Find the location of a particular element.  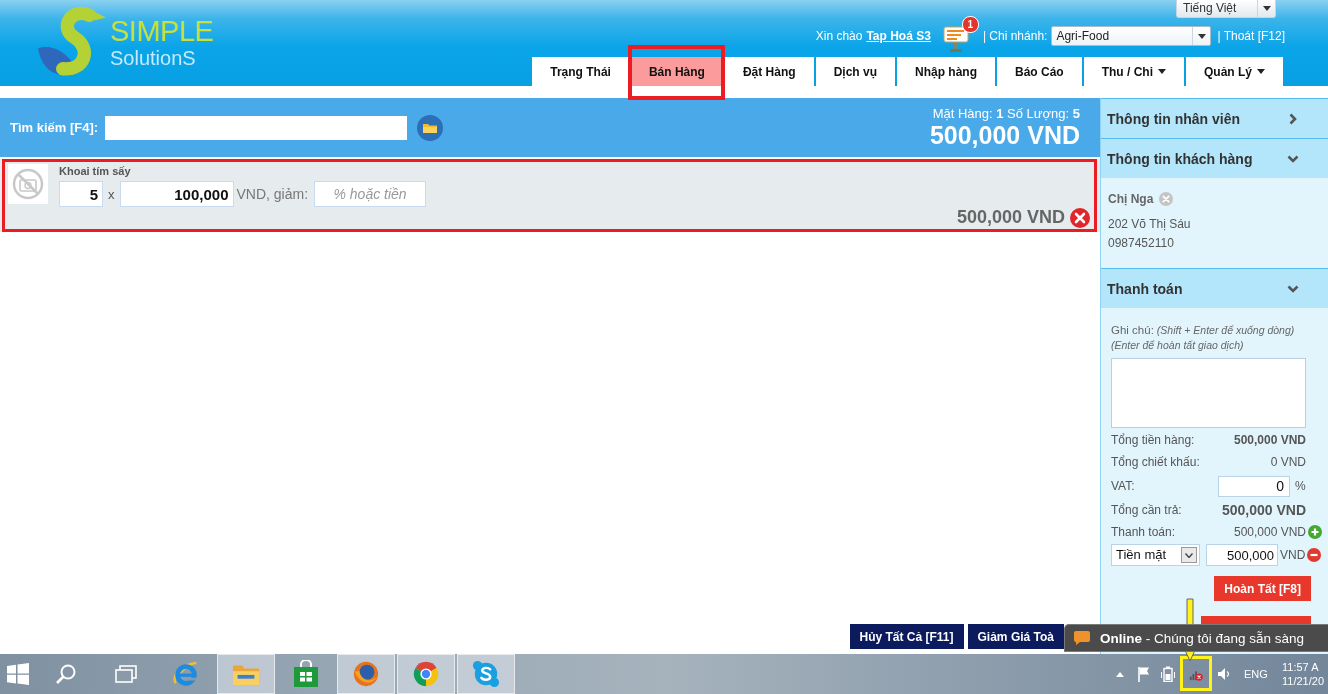

action-button: Giảm Giá Toà is located at coordinates (1015, 636).